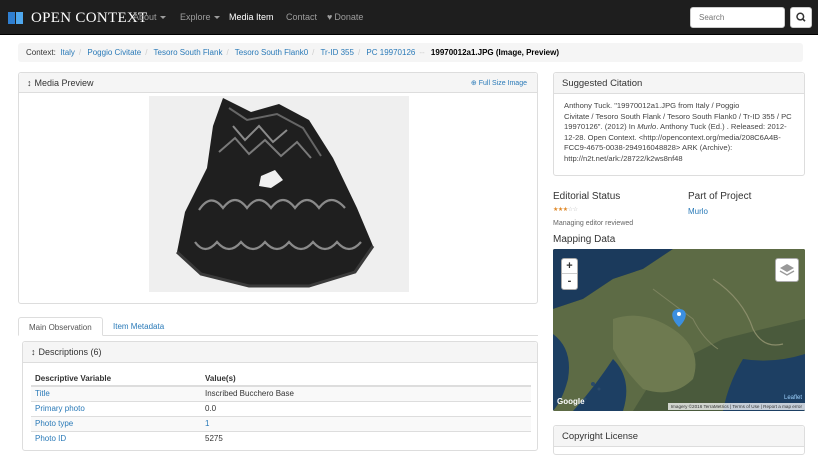  What do you see at coordinates (737, 17) in the screenshot?
I see `search-input` at bounding box center [737, 17].